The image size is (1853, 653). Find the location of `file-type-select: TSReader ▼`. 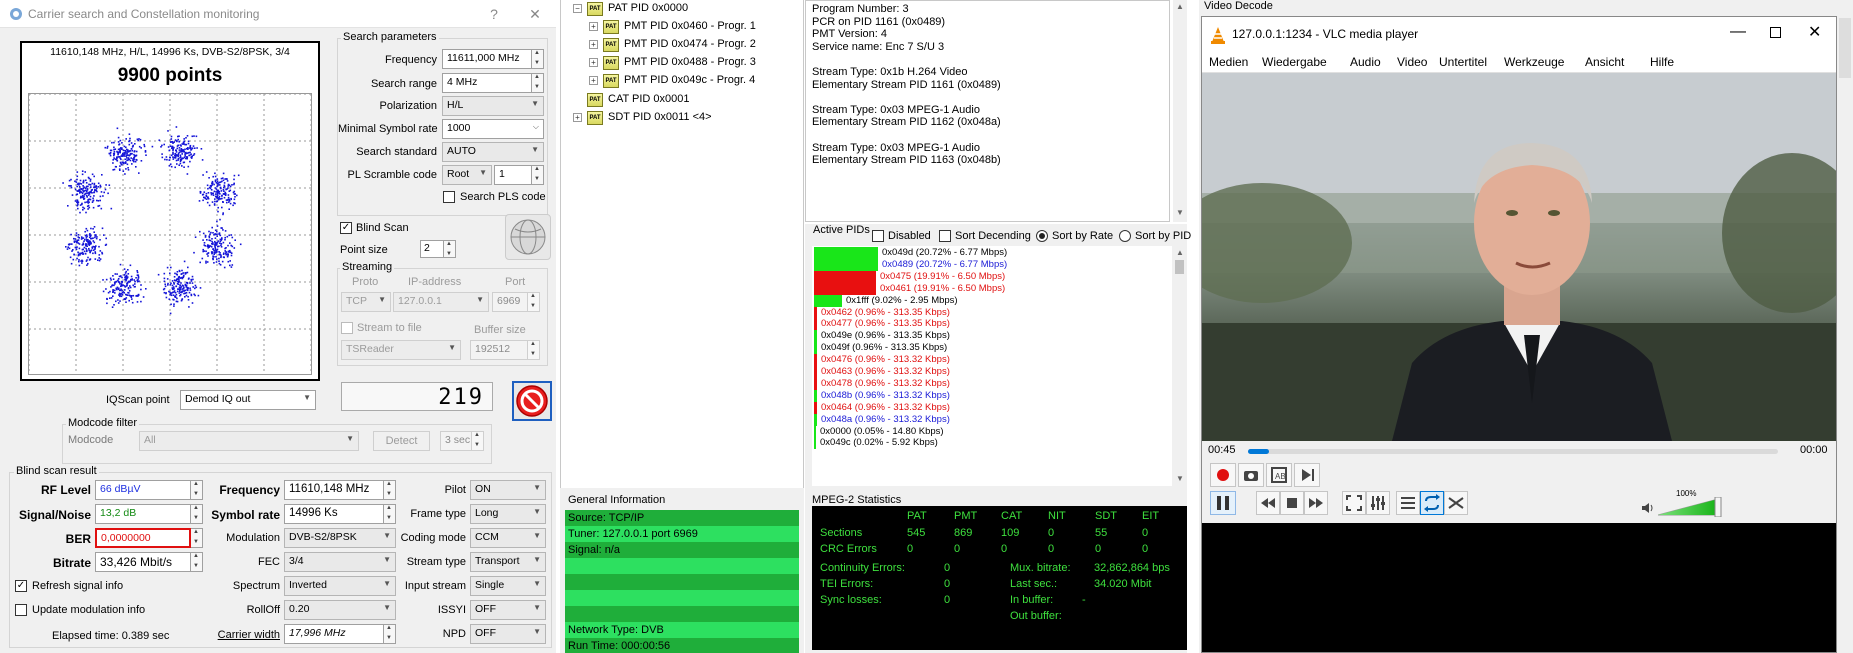

file-type-select: TSReader ▼ is located at coordinates (401, 350).